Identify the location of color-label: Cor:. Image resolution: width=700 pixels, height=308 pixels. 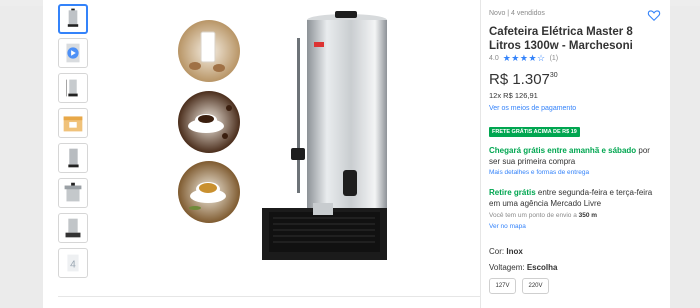
(498, 251).